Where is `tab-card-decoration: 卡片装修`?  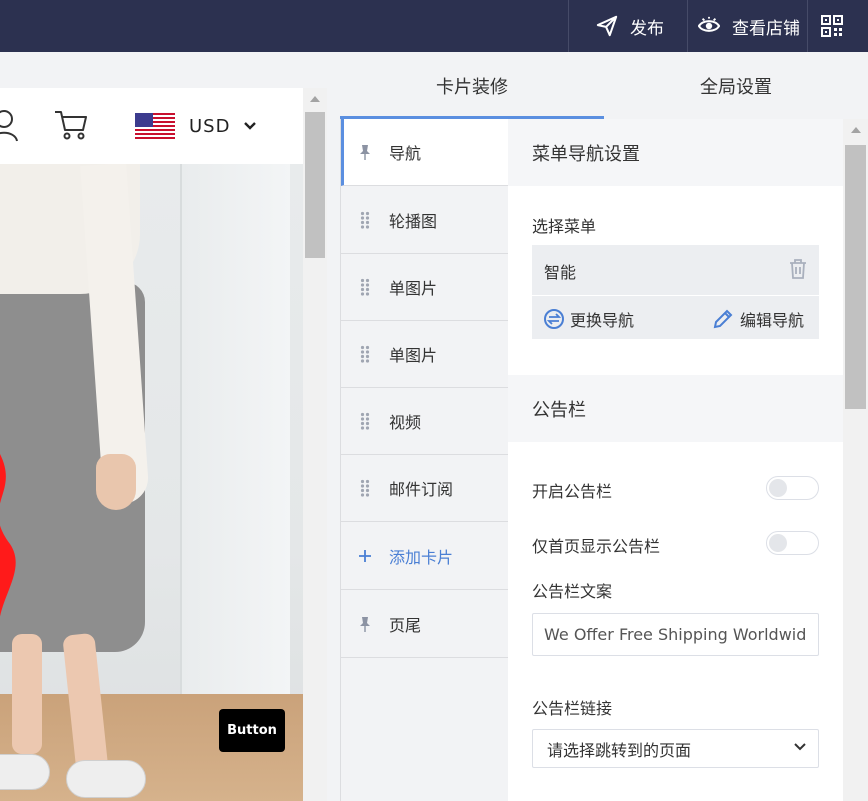 tab-card-decoration: 卡片装修 is located at coordinates (472, 85).